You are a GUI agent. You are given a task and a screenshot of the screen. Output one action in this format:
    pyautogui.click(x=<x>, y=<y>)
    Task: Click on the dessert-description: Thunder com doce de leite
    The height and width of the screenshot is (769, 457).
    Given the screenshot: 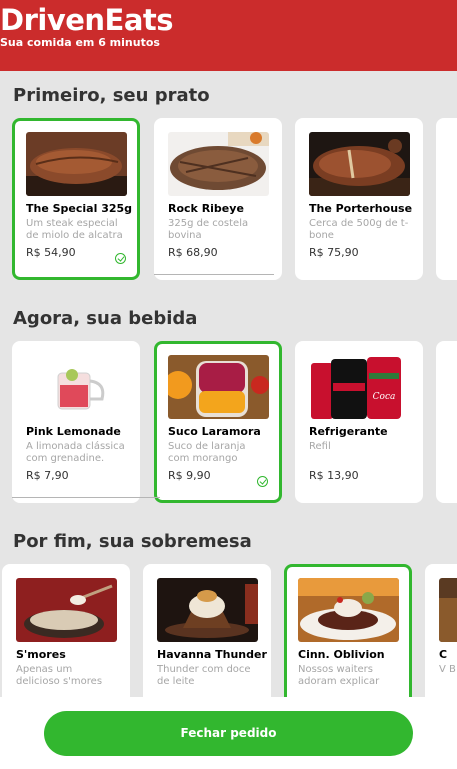 What is the action you would take?
    pyautogui.click(x=204, y=675)
    